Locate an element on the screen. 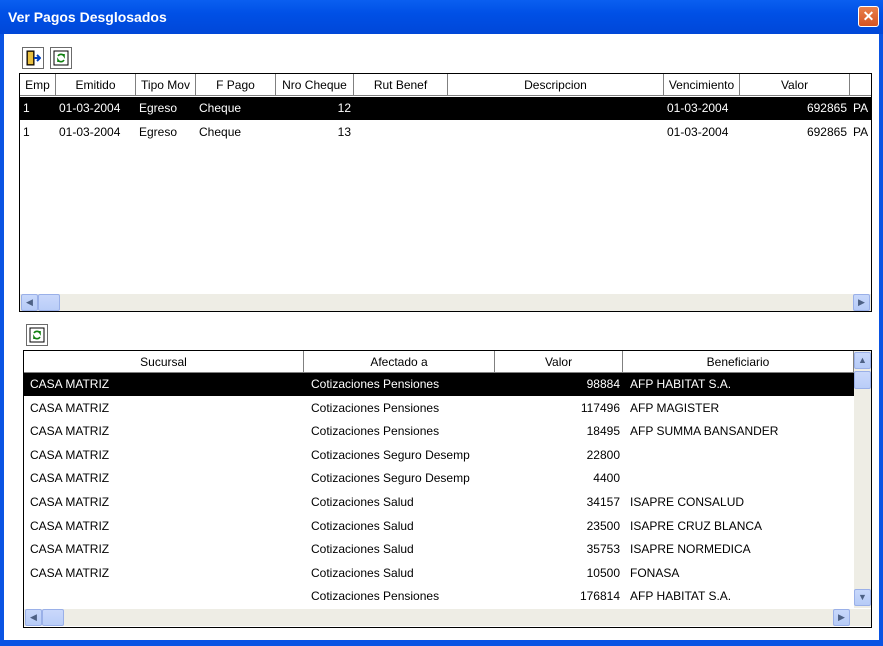 The height and width of the screenshot is (646, 883). column-header-empty is located at coordinates (860, 85).